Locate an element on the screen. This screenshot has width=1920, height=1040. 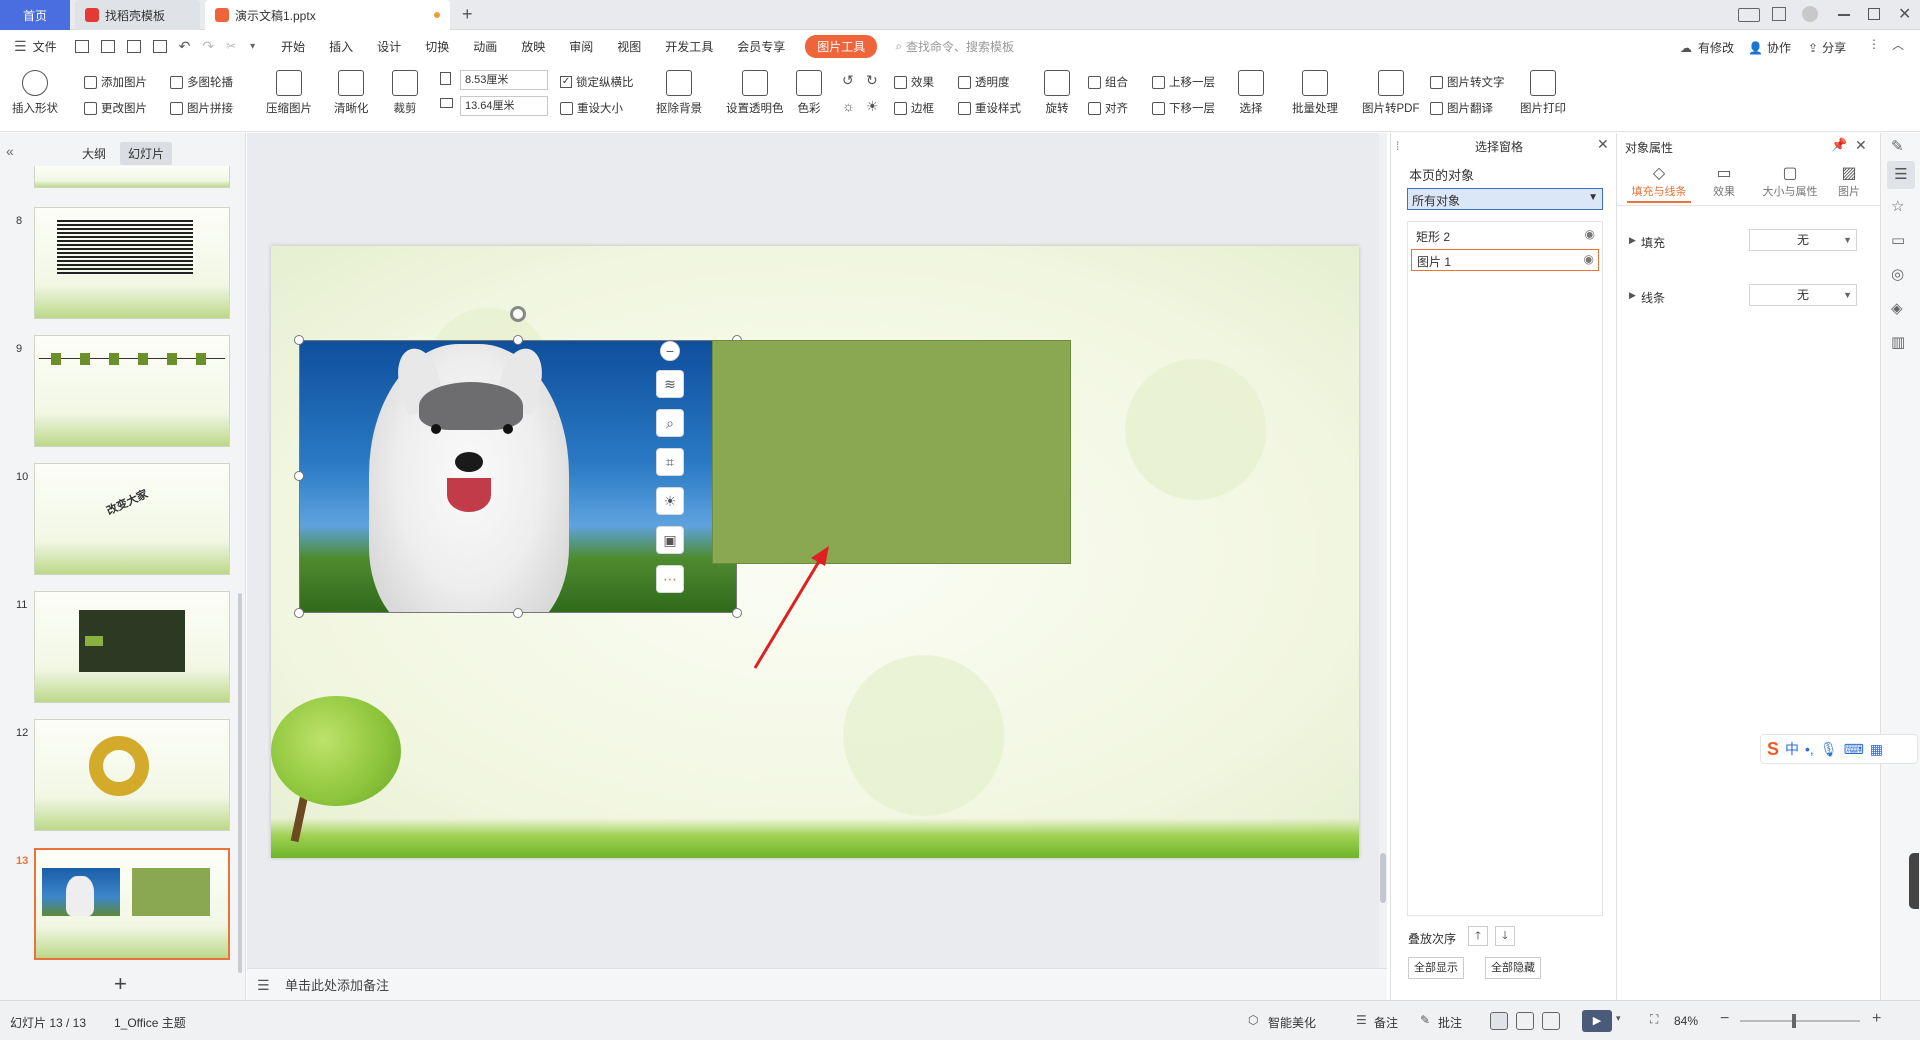
tab-home: 首页 is located at coordinates (35, 15).